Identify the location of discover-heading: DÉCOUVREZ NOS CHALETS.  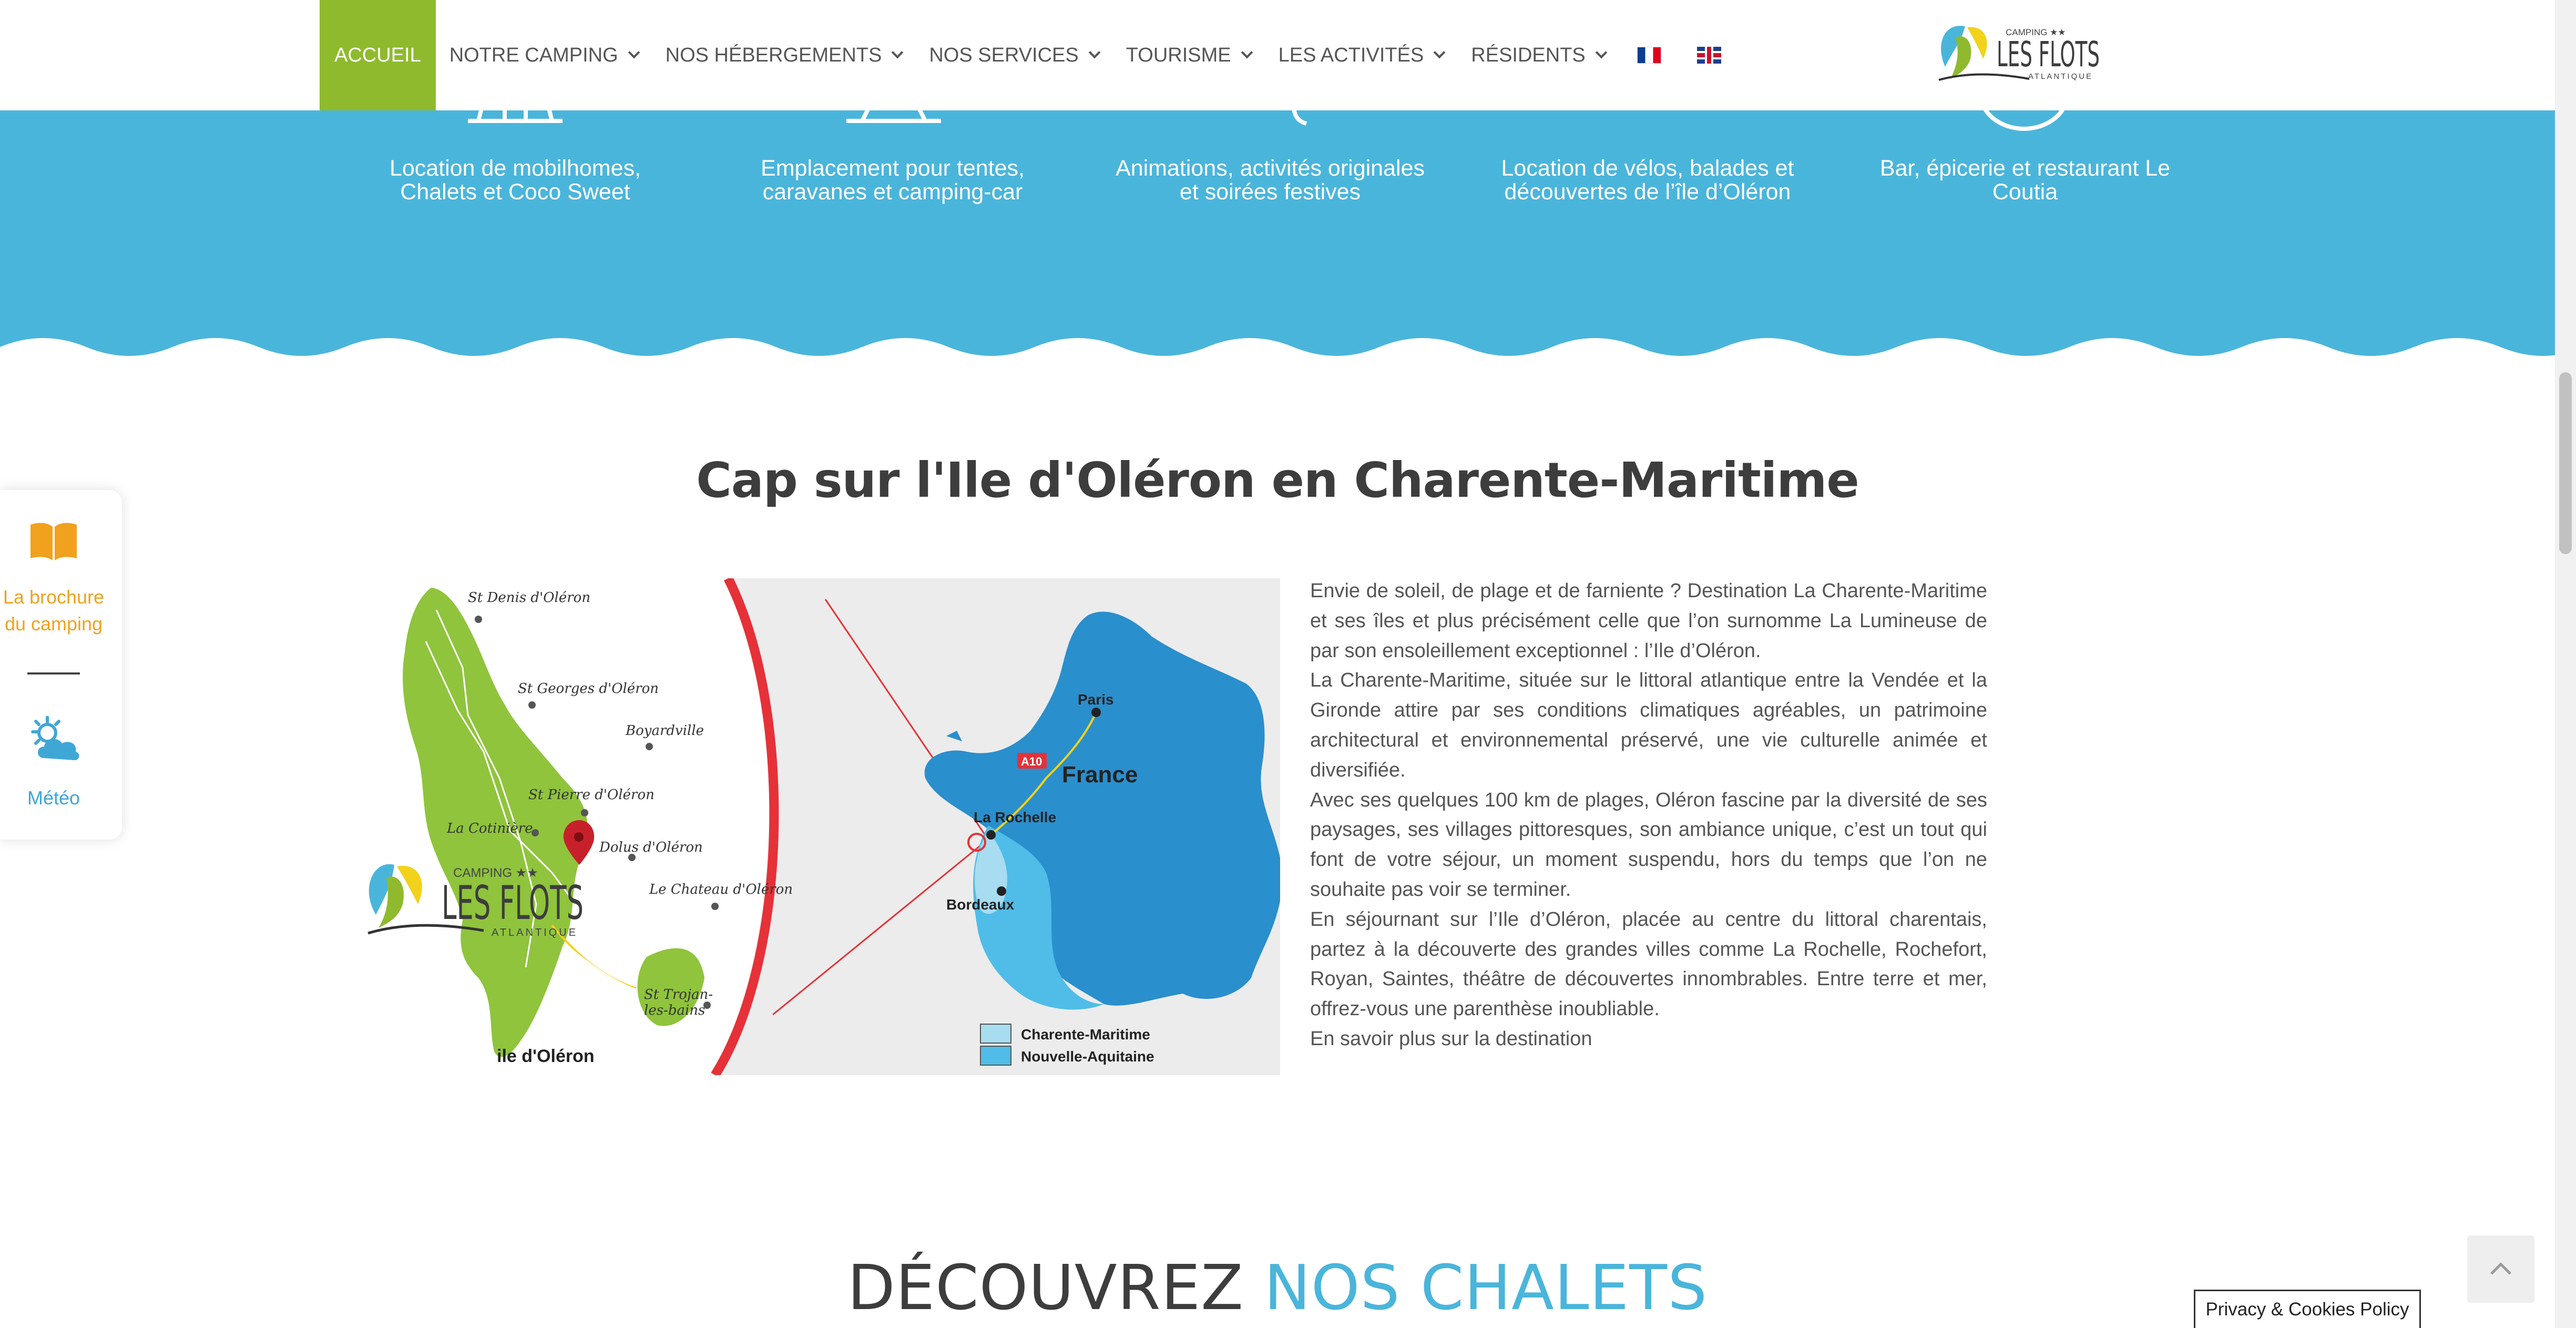
(1277, 1287).